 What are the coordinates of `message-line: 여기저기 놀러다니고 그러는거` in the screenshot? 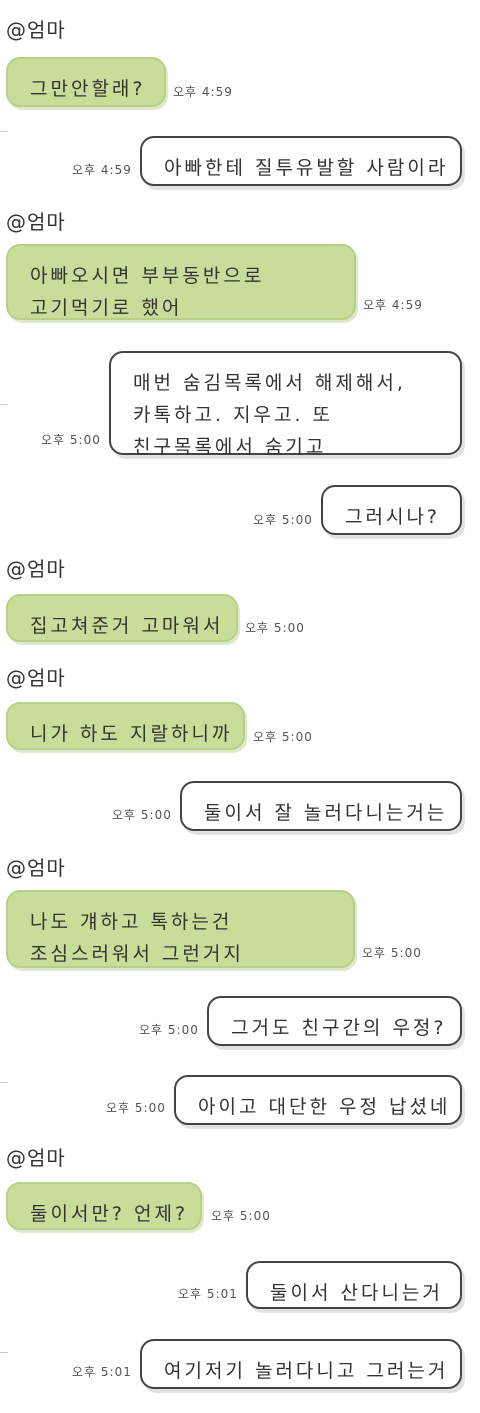 It's located at (306, 1371).